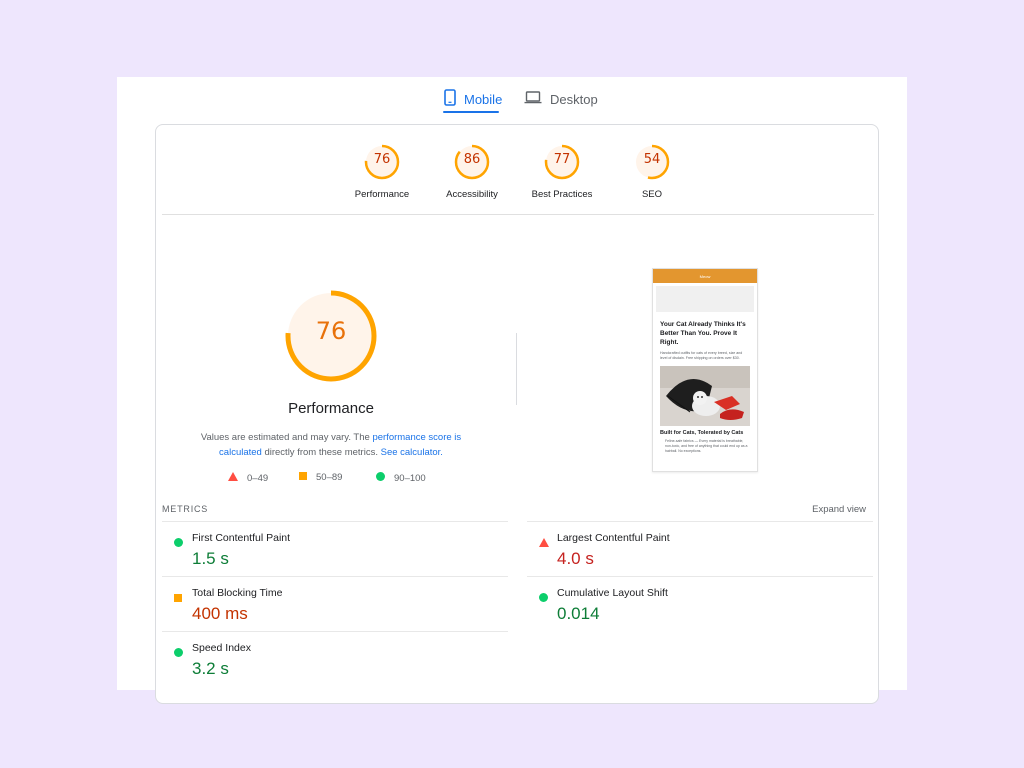  Describe the element at coordinates (241, 538) in the screenshot. I see `metric-label: First Contentful Paint` at that location.